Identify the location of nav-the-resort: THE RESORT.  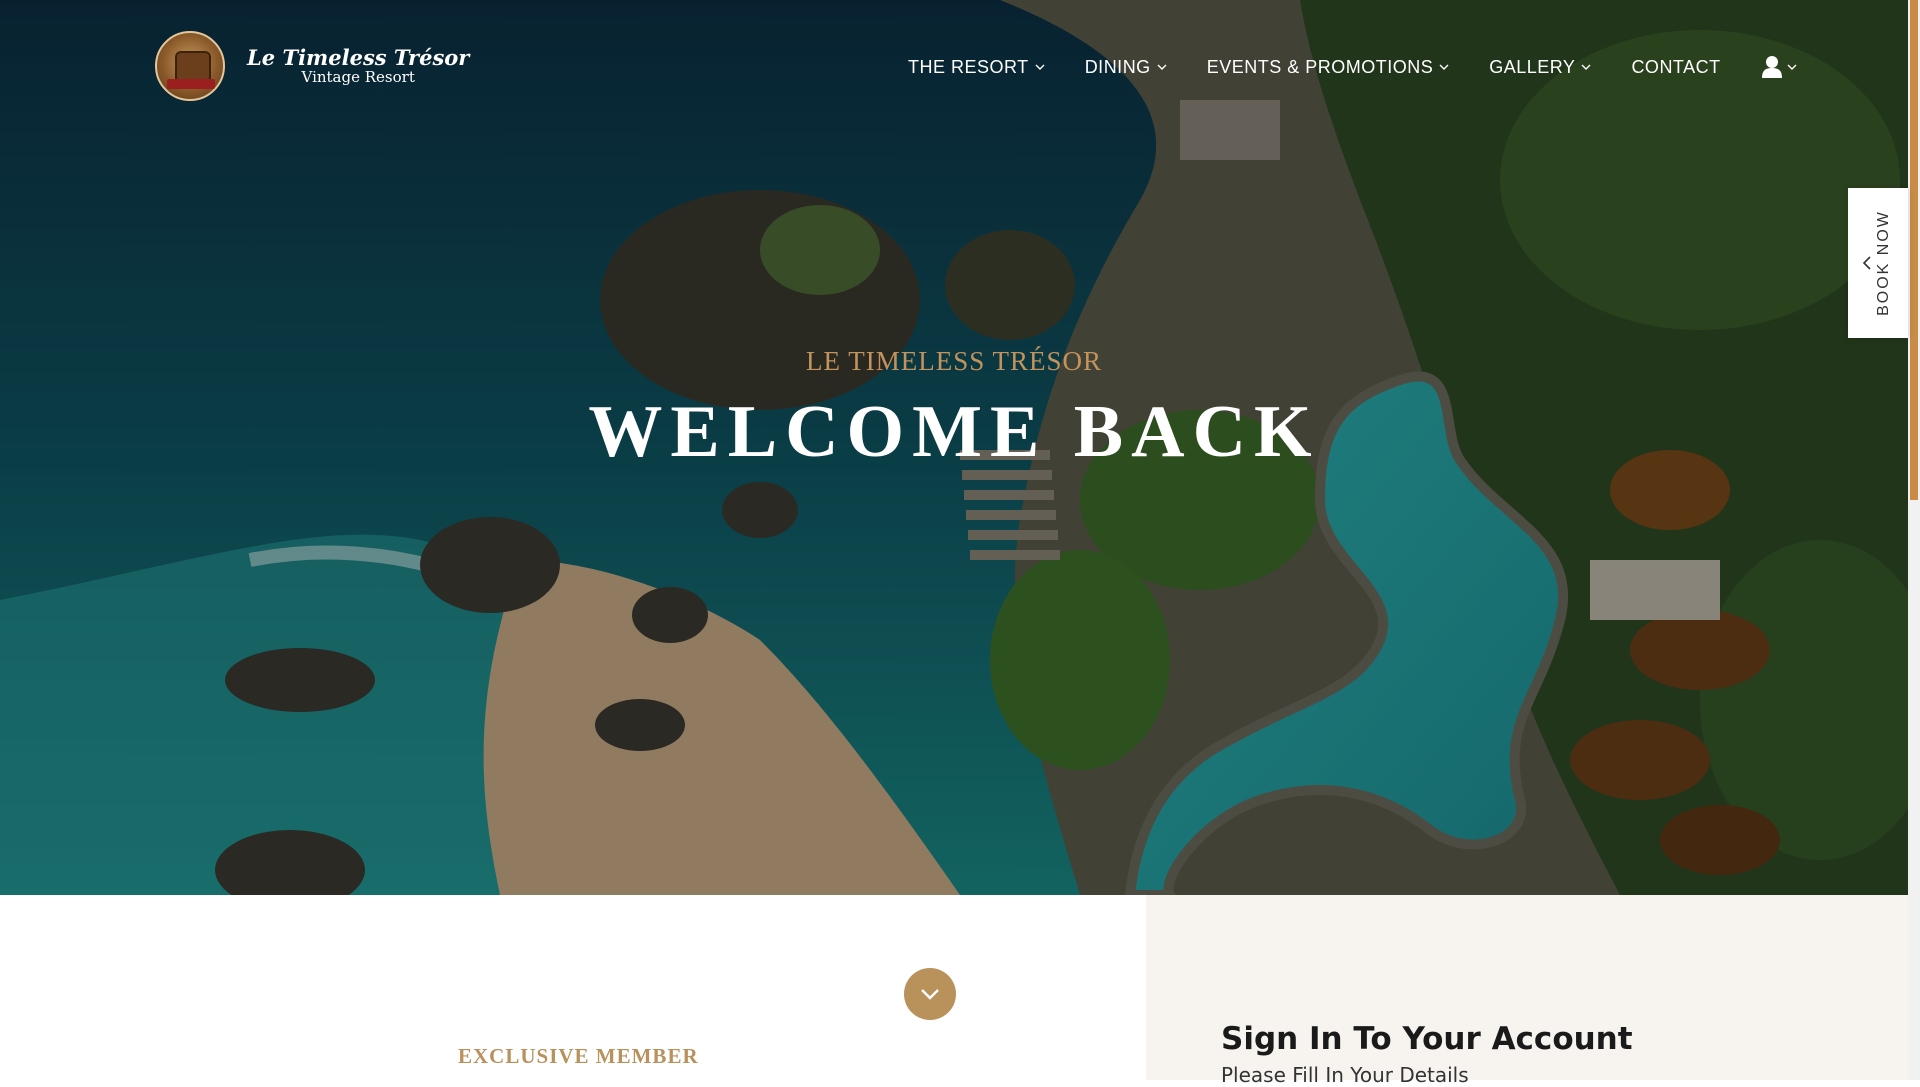
(976, 67).